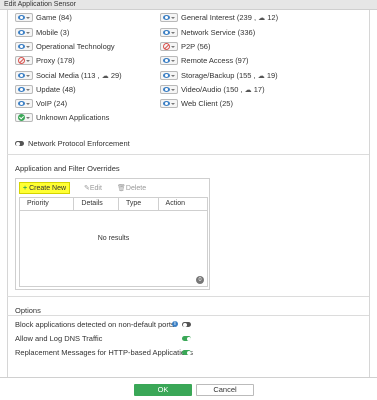  I want to click on column-header-action: Action, so click(183, 204).